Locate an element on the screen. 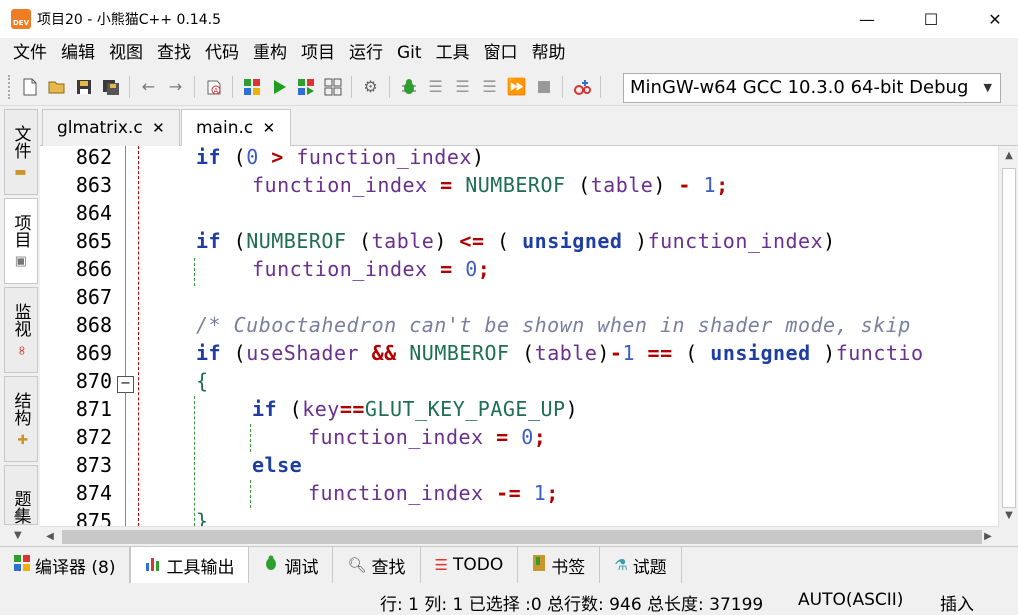 The width and height of the screenshot is (1018, 615). rebuild-icon is located at coordinates (333, 87).